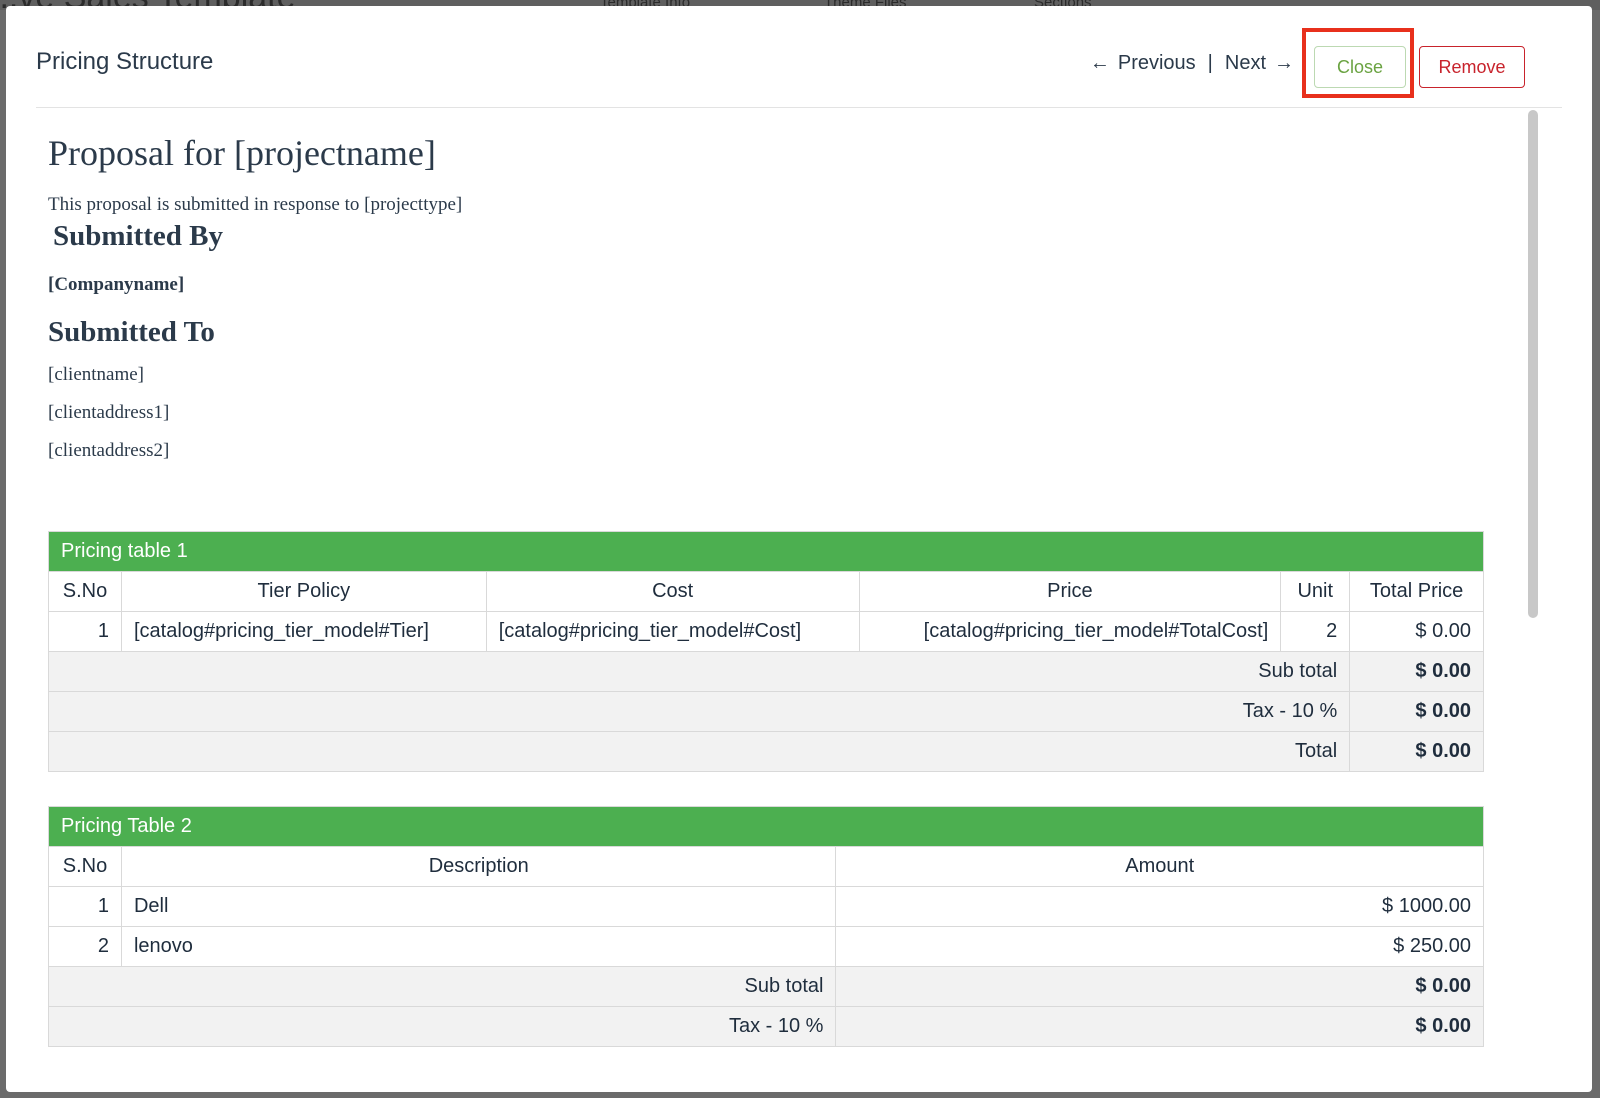  Describe the element at coordinates (699, 751) in the screenshot. I see `summary-label: Total` at that location.